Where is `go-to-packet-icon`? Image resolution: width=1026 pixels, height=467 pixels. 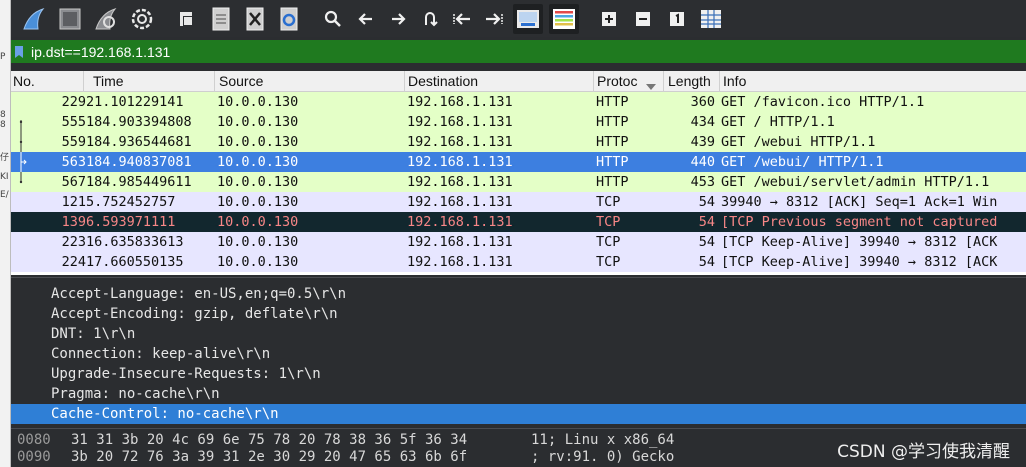
go-to-packet-icon is located at coordinates (430, 19).